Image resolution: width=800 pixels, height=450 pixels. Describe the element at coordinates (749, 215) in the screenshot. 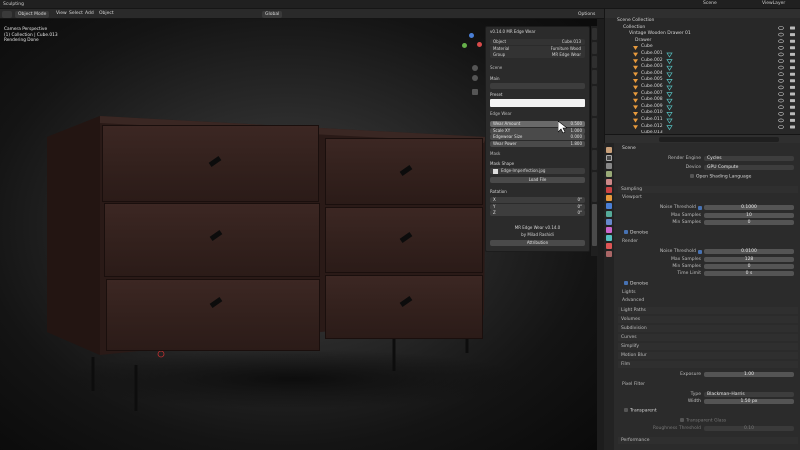

I see `vp-max-samples-value: 10` at that location.